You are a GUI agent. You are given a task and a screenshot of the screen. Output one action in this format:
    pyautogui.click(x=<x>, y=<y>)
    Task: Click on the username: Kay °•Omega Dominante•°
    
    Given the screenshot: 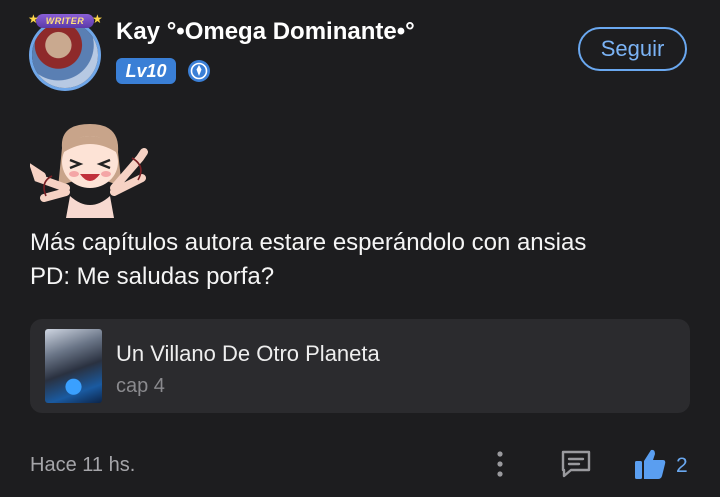 What is the action you would take?
    pyautogui.click(x=265, y=32)
    